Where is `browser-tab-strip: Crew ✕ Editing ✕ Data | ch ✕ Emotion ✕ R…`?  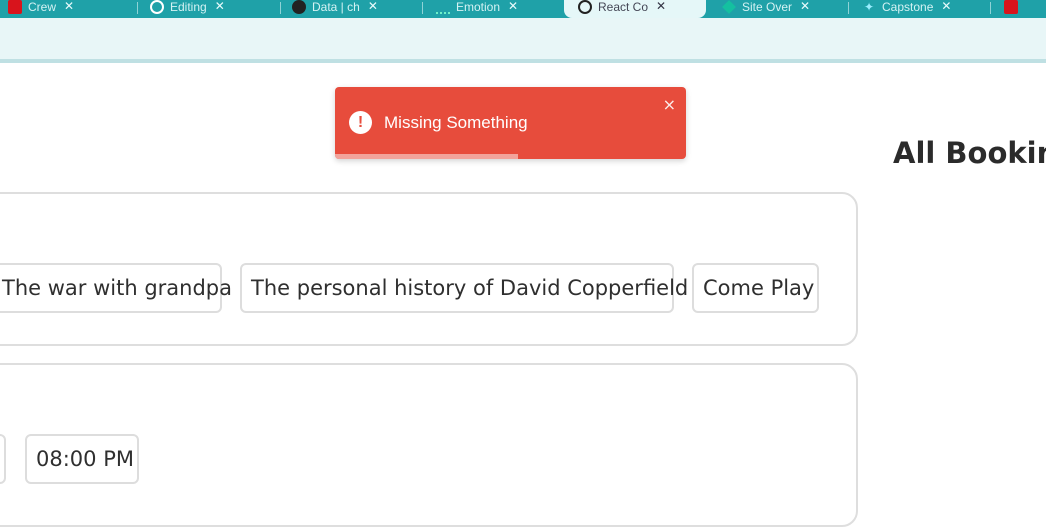
browser-tab-strip: Crew ✕ Editing ✕ Data | ch ✕ Emotion ✕ R… is located at coordinates (523, 9).